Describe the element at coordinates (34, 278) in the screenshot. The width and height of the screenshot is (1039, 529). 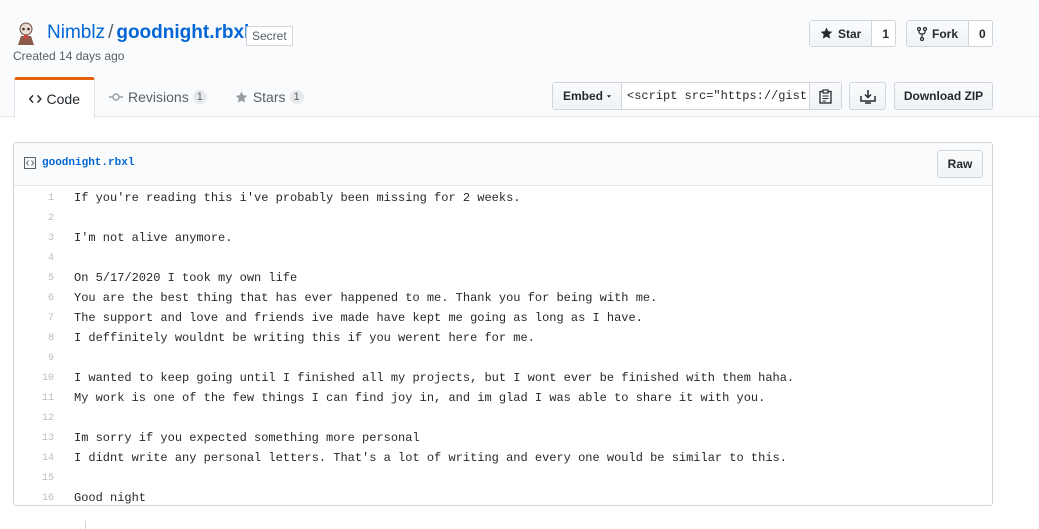
I see `line-number: 5` at that location.